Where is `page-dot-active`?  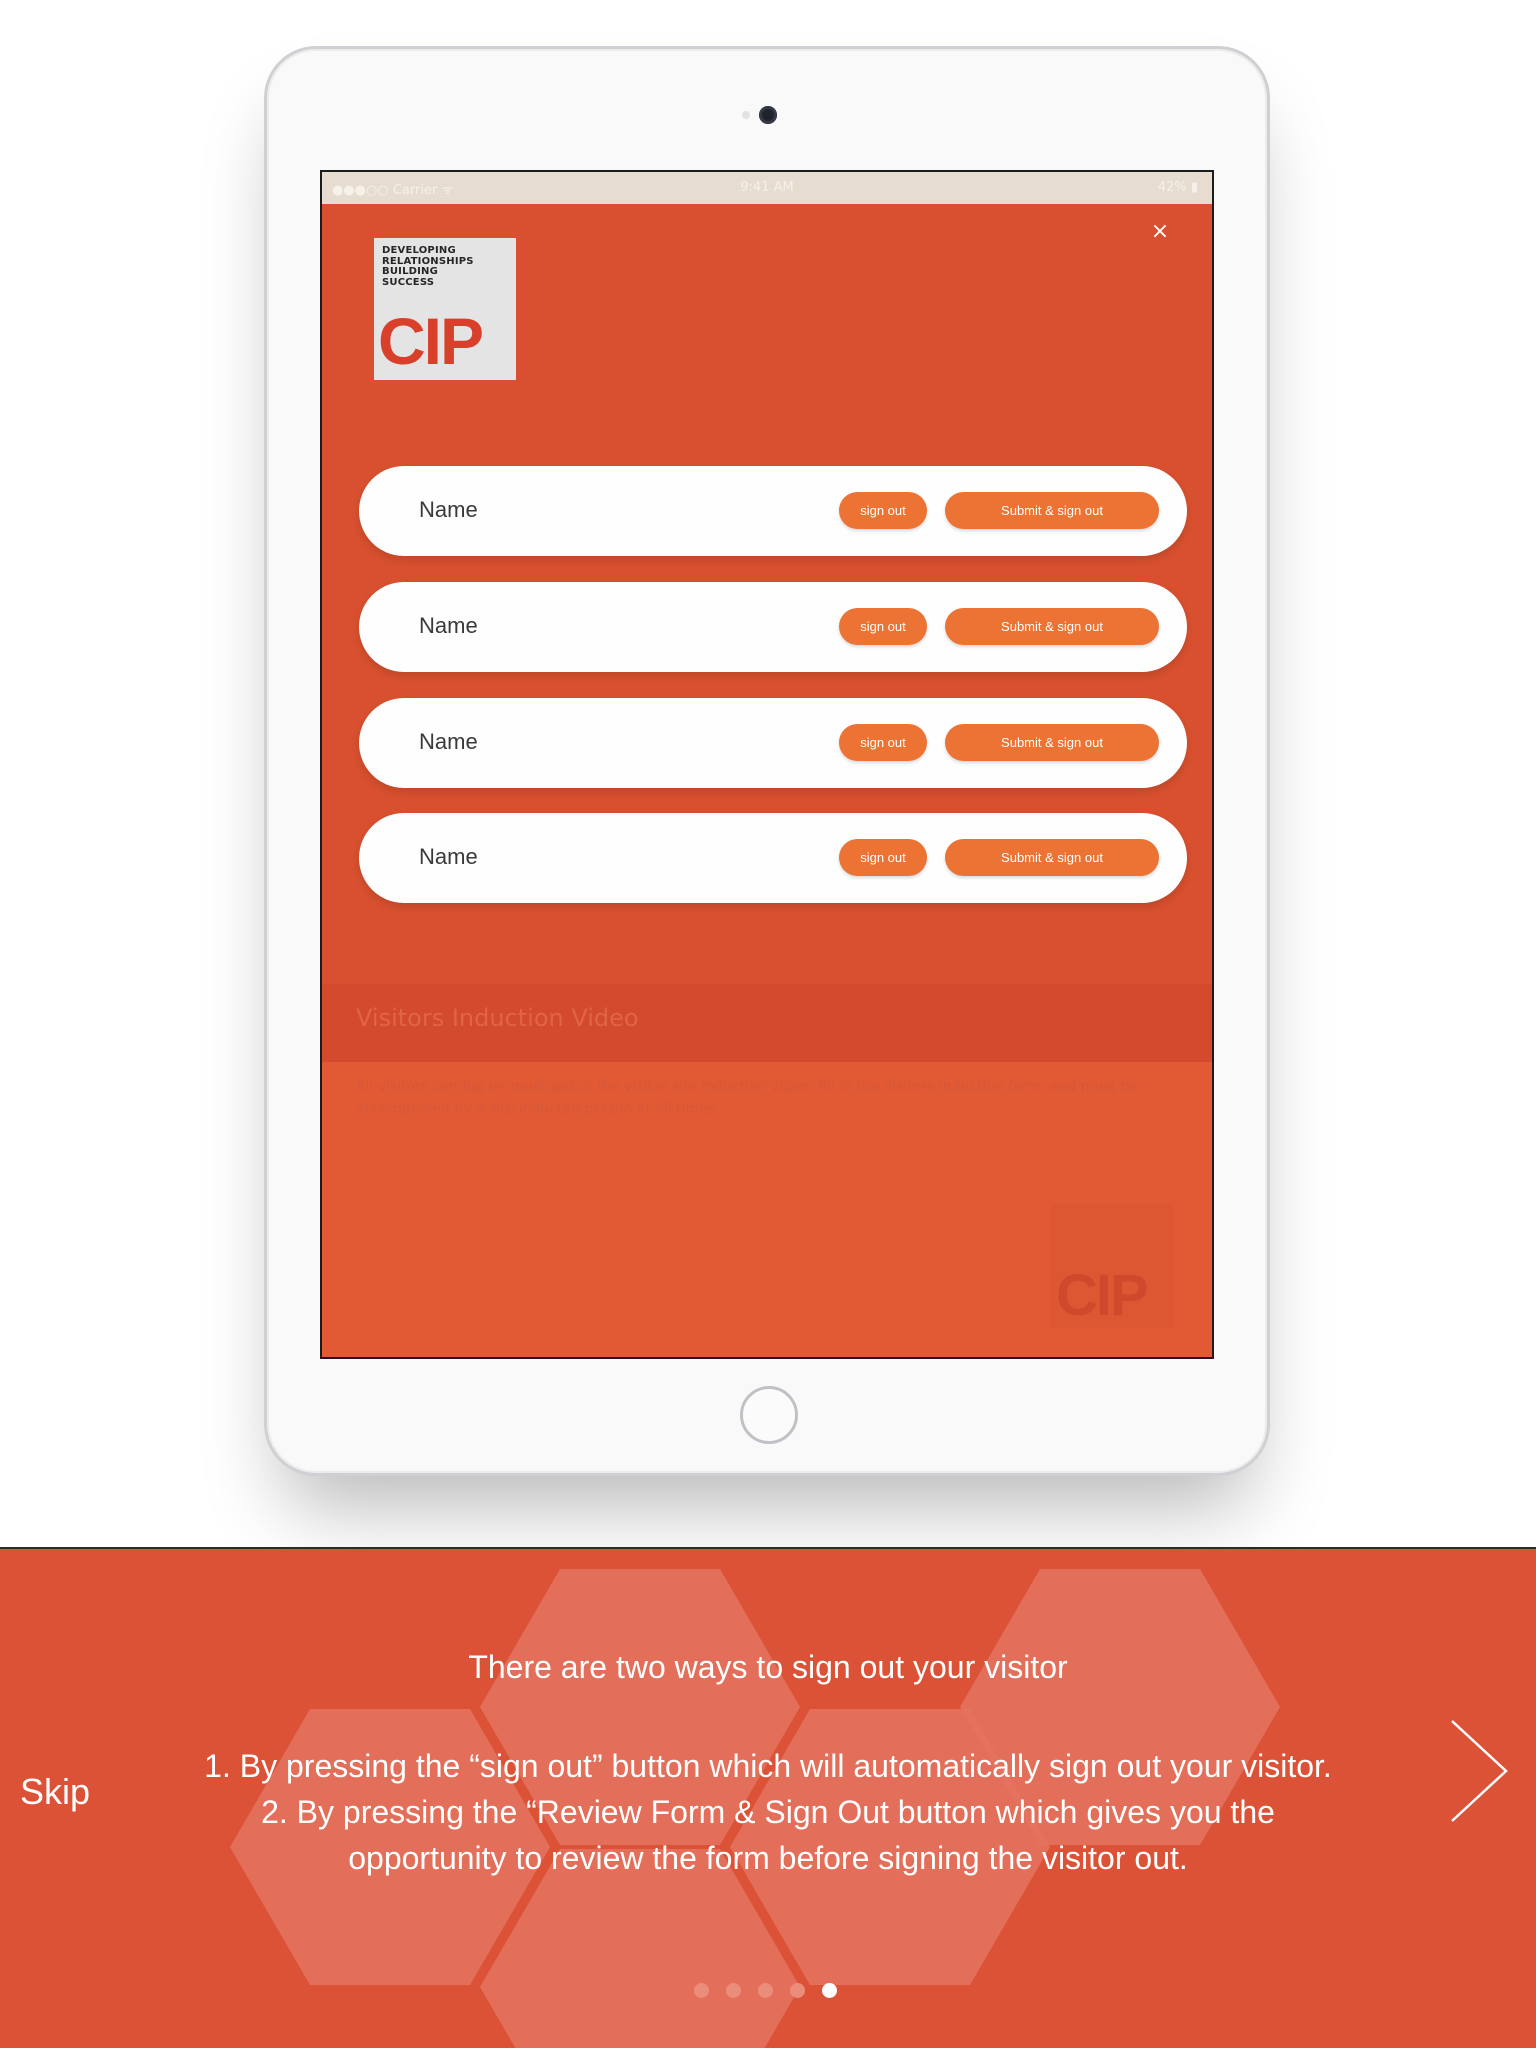 page-dot-active is located at coordinates (829, 1990).